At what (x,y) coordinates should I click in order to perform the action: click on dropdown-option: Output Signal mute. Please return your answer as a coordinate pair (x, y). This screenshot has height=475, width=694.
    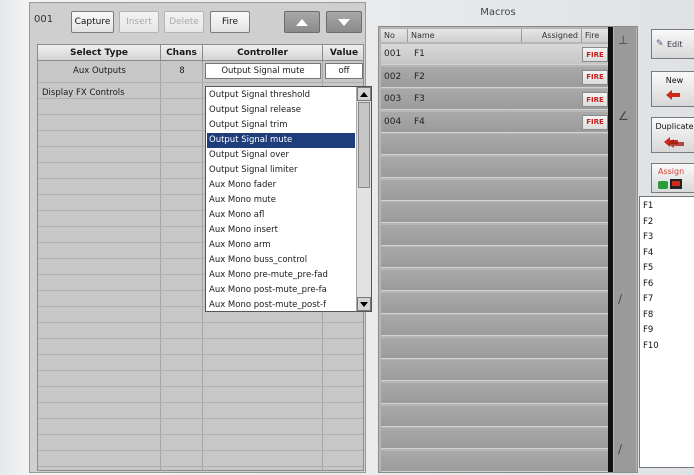
    Looking at the image, I should click on (281, 140).